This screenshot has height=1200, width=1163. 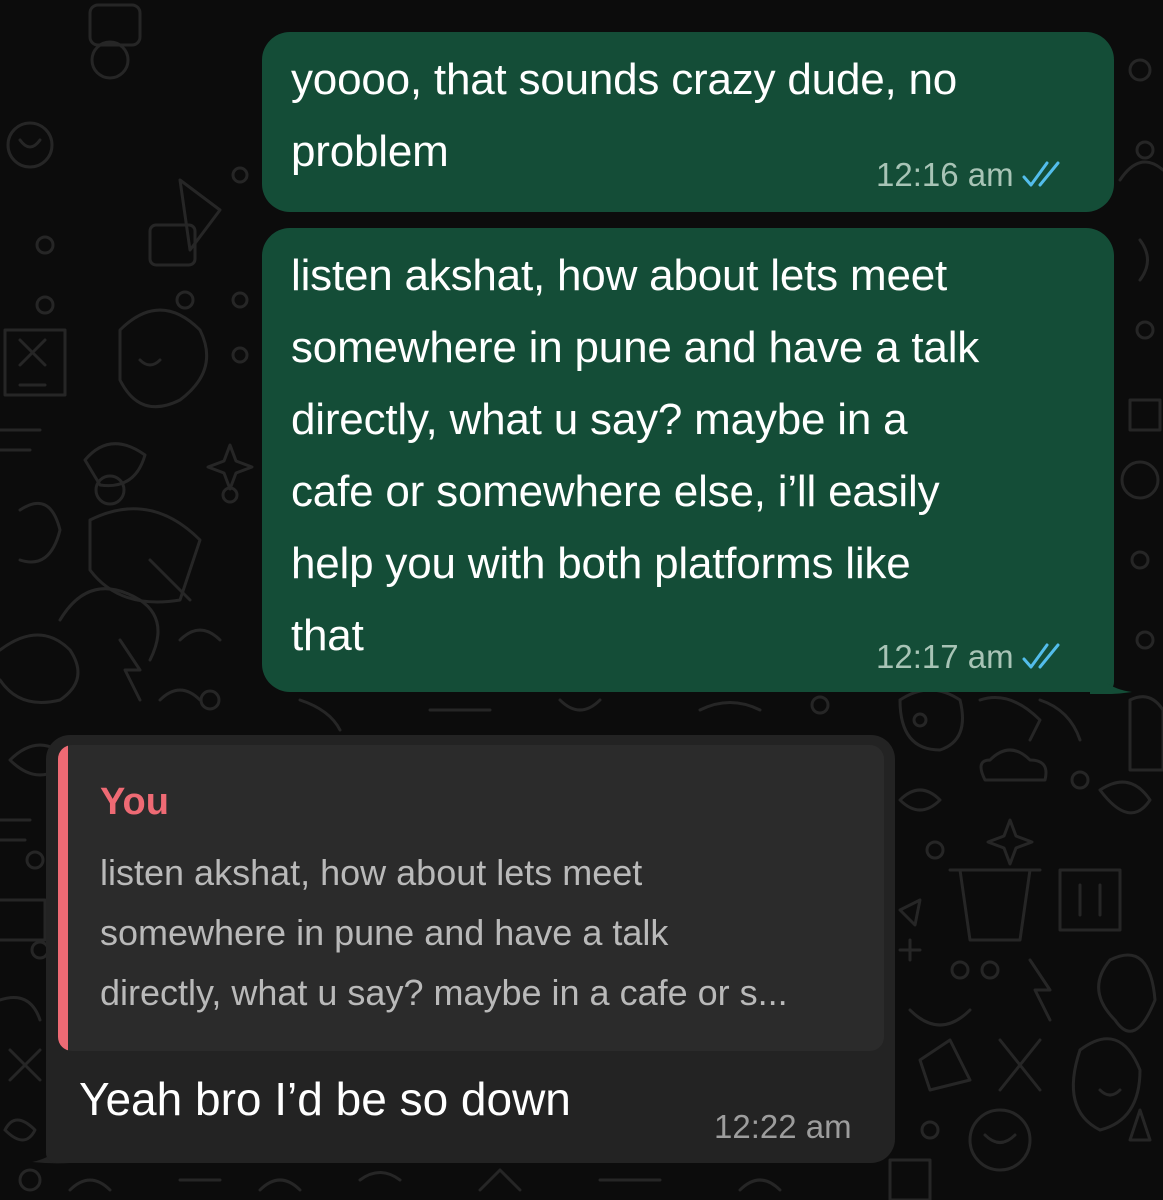 I want to click on message-text: Yeah bro I’d be so down, so click(x=325, y=1099).